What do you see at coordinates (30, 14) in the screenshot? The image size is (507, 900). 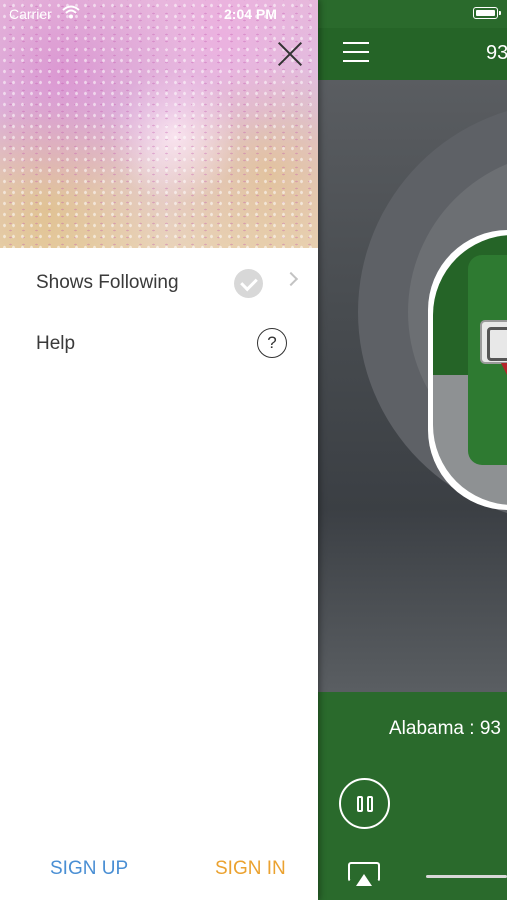 I see `carrier-label: Carrier` at bounding box center [30, 14].